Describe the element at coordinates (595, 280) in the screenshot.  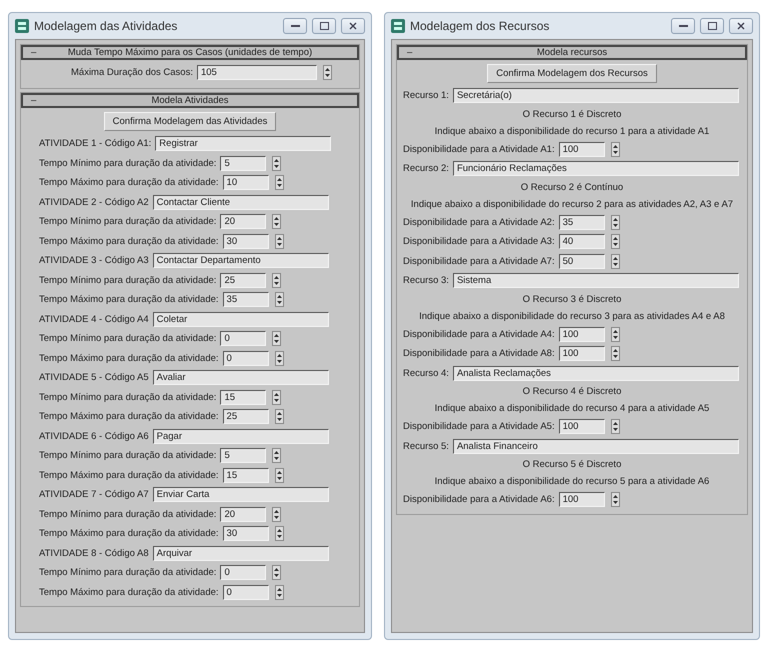
I see `resource-name-field: Sistema` at that location.